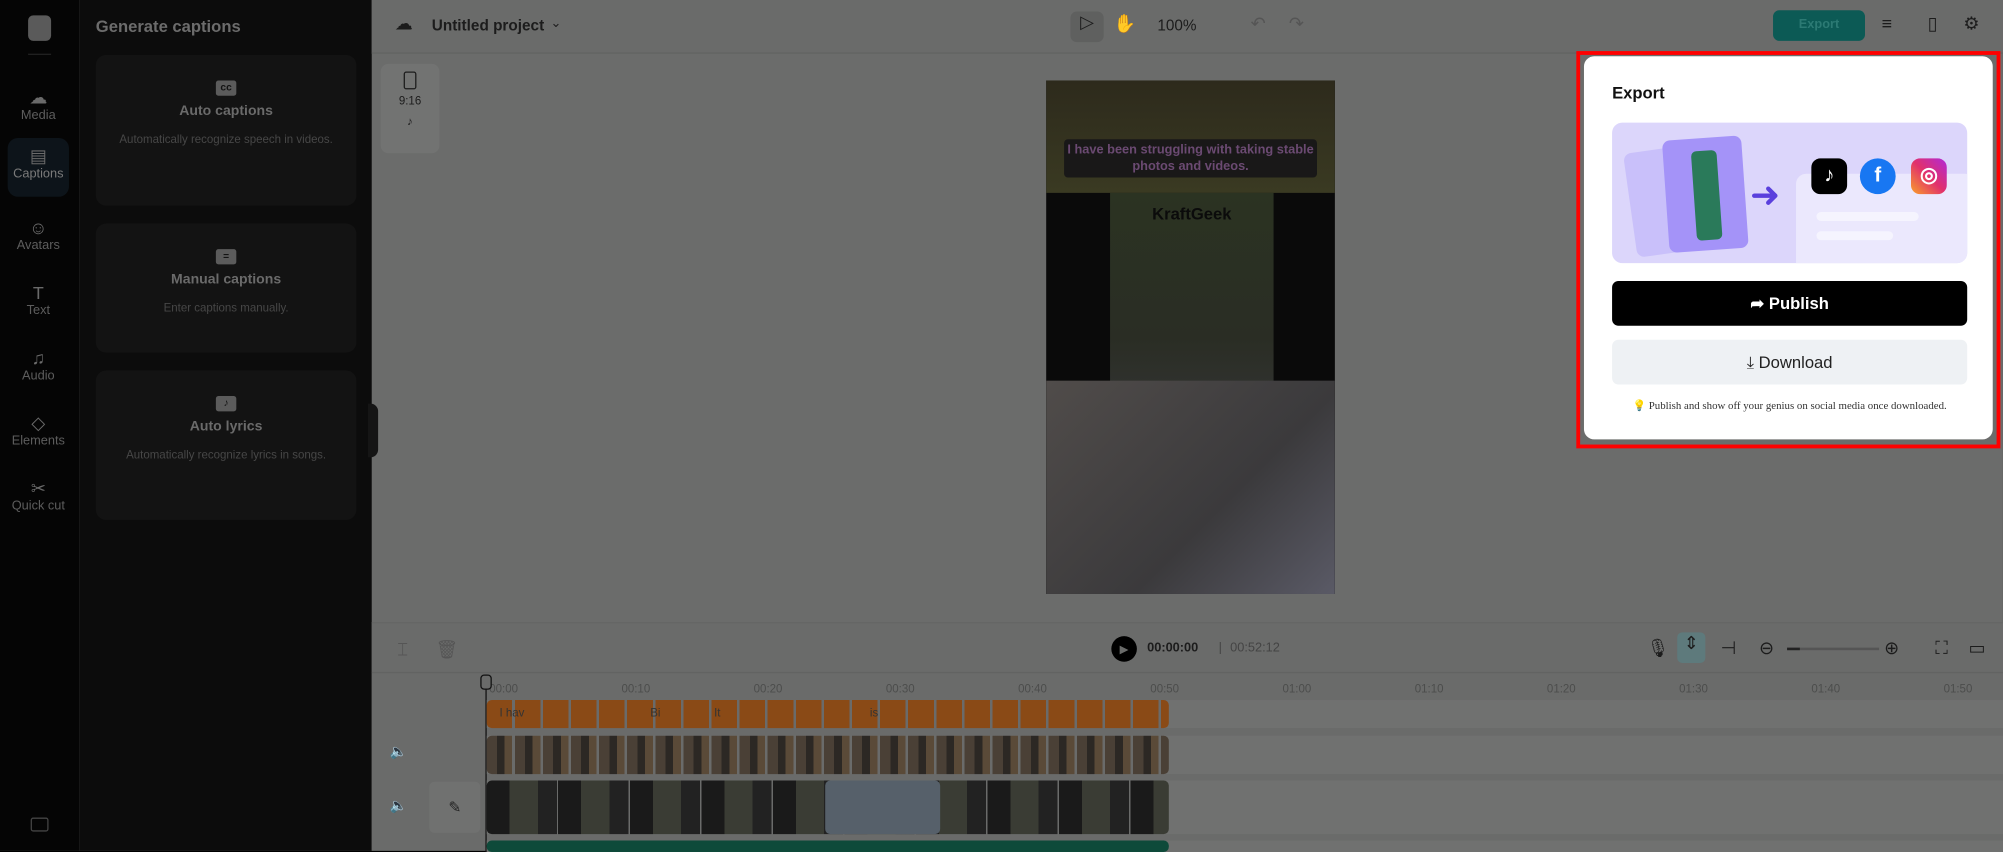  Describe the element at coordinates (1693, 688) in the screenshot. I see `ruler-tick: 01:30` at that location.